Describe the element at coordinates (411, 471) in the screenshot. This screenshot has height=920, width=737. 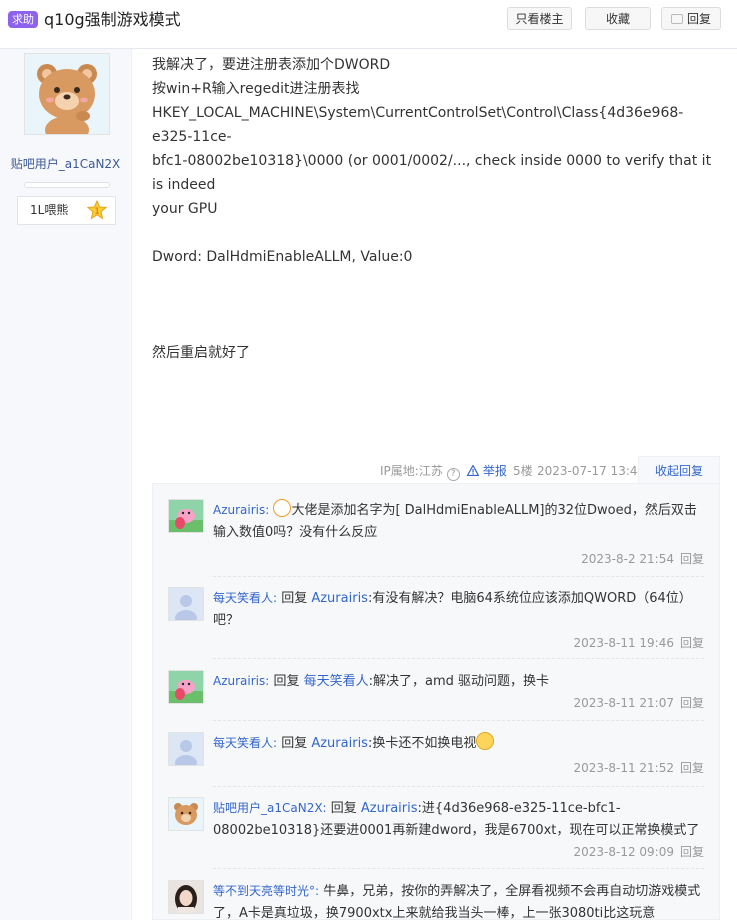
I see `ip-location-text: IP属地:江苏` at that location.